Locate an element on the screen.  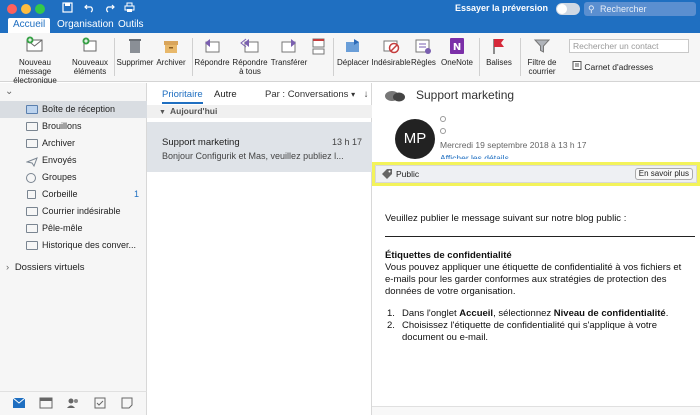
rules-label: Règles is located at coordinates (423, 62).